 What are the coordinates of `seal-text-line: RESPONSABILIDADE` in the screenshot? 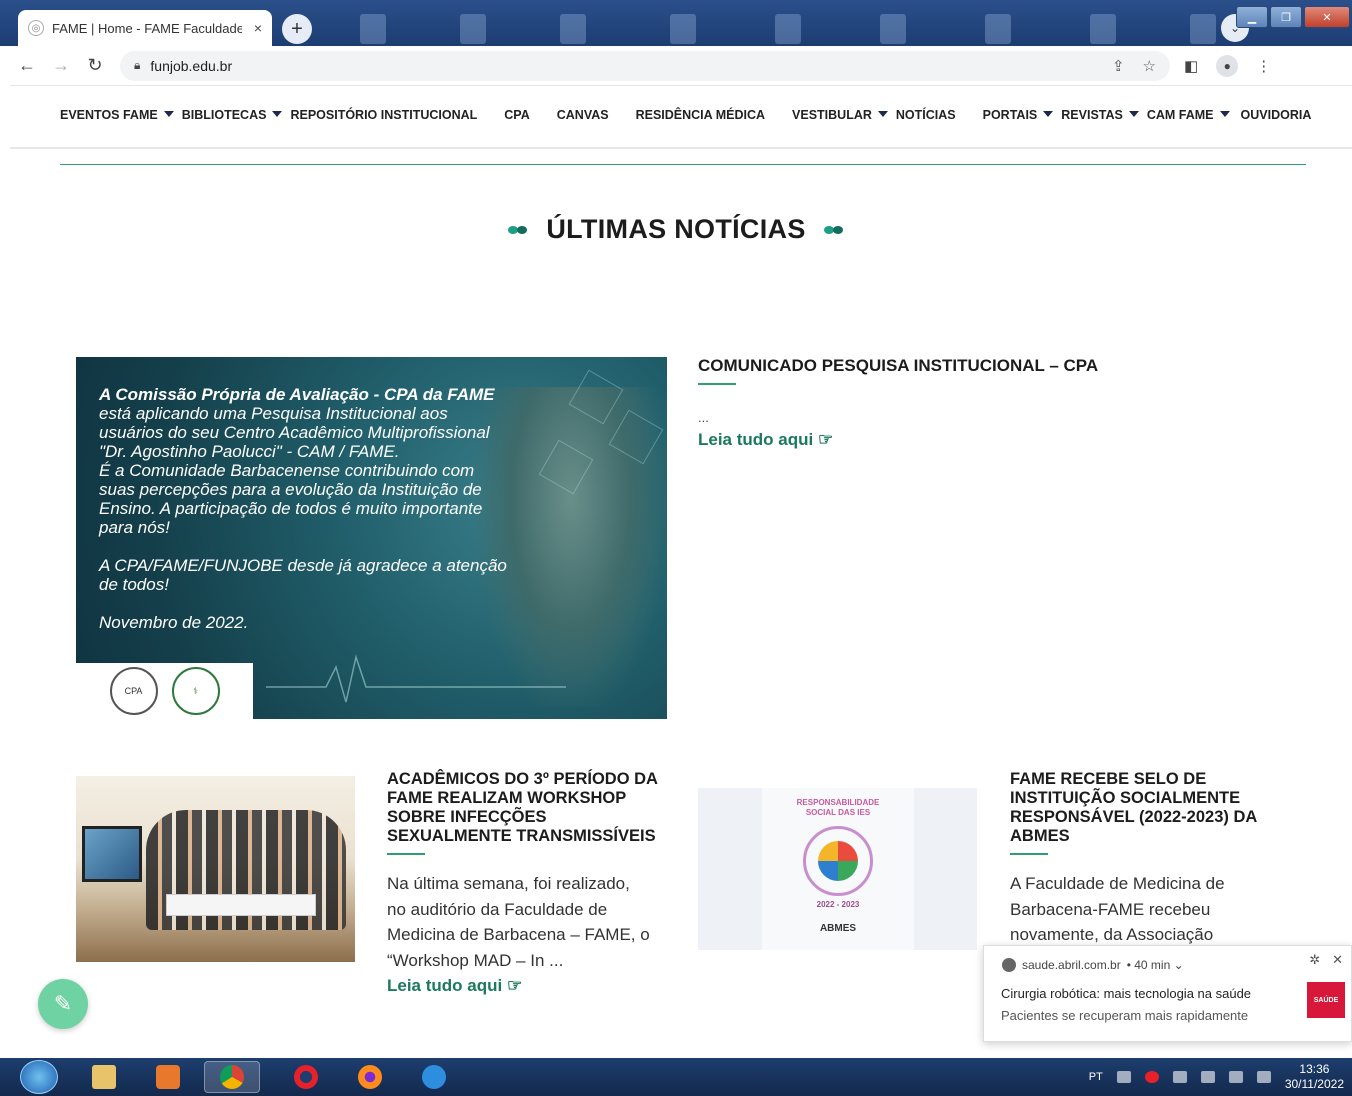 It's located at (838, 802).